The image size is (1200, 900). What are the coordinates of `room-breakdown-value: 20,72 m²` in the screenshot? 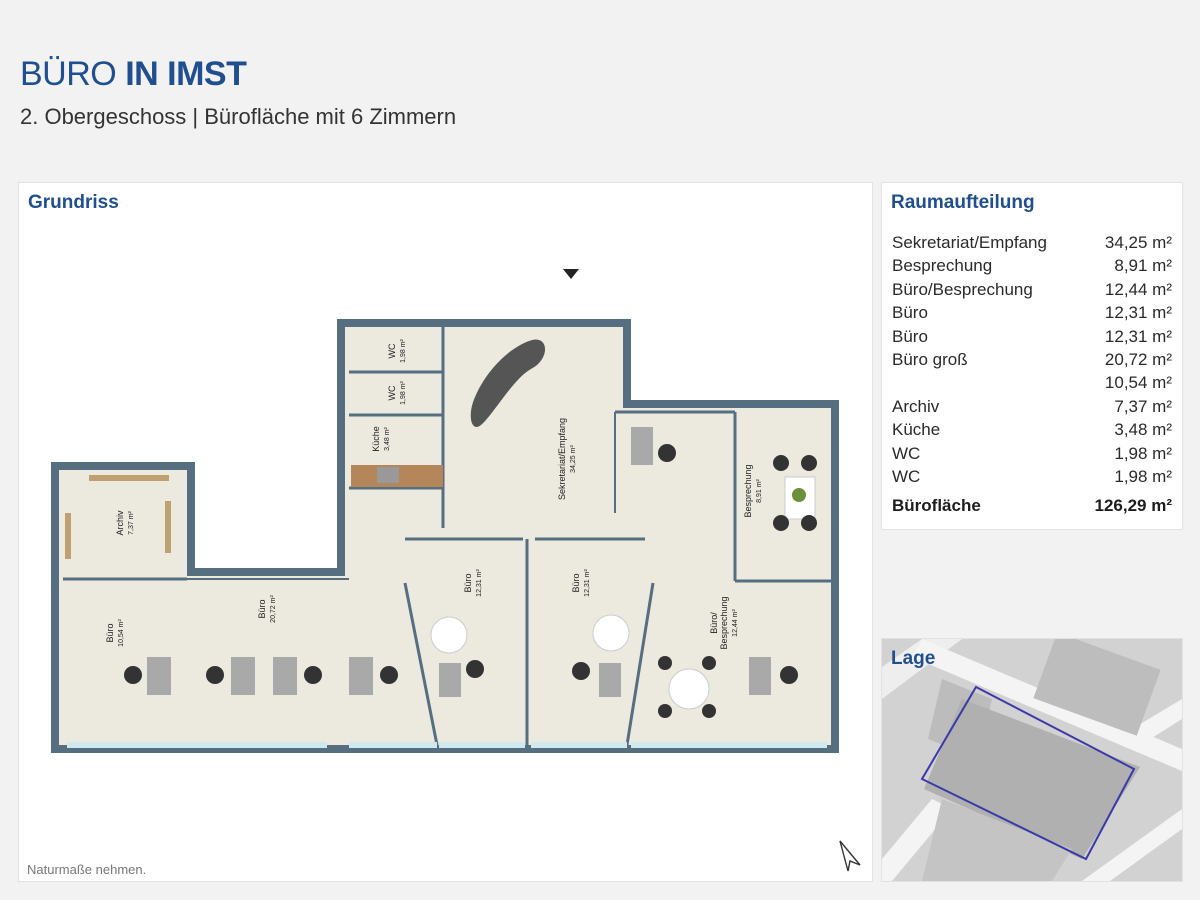 It's located at (1138, 360).